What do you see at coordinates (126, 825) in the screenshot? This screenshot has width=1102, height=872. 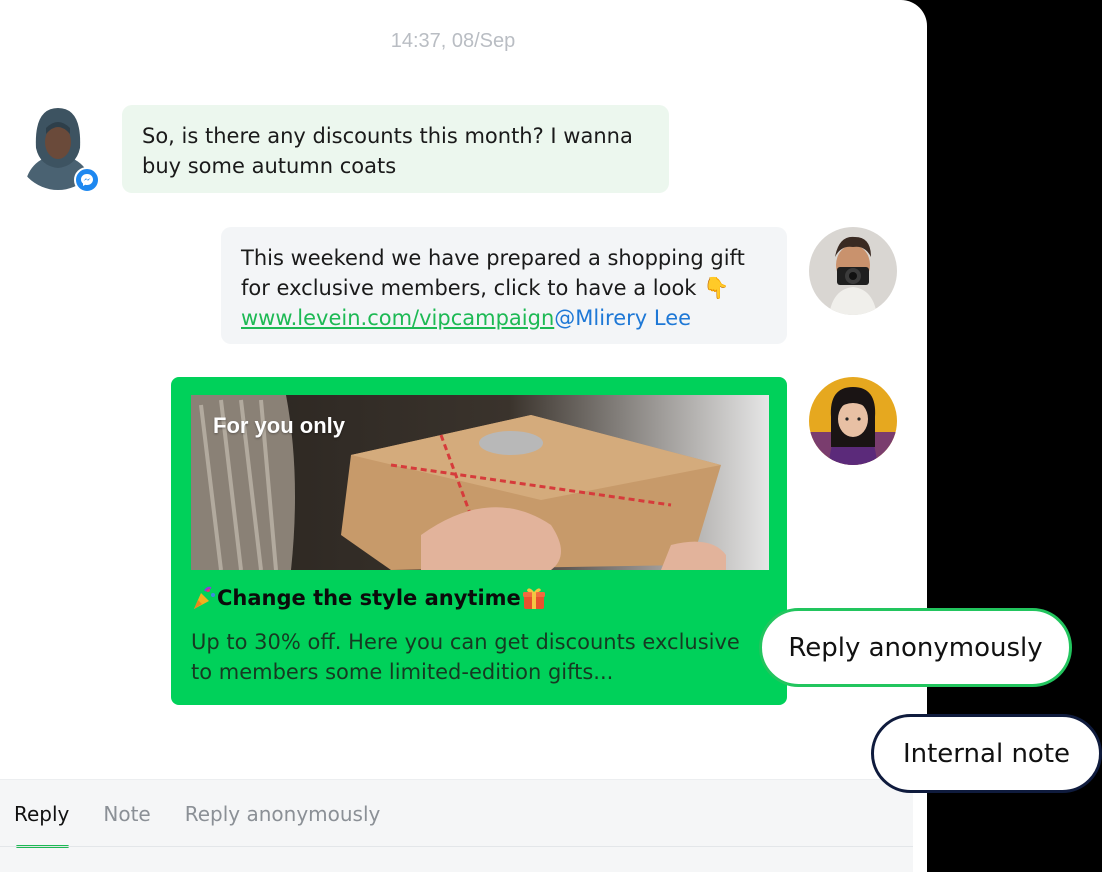 I see `tab-note: Note` at bounding box center [126, 825].